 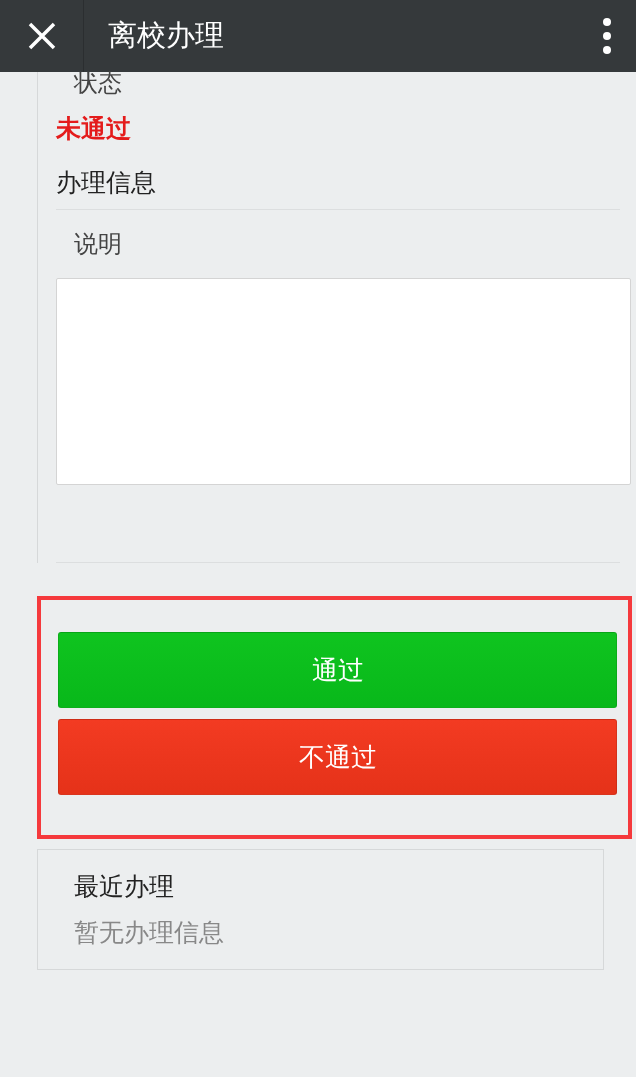 I want to click on more-menu-icon, so click(x=607, y=36).